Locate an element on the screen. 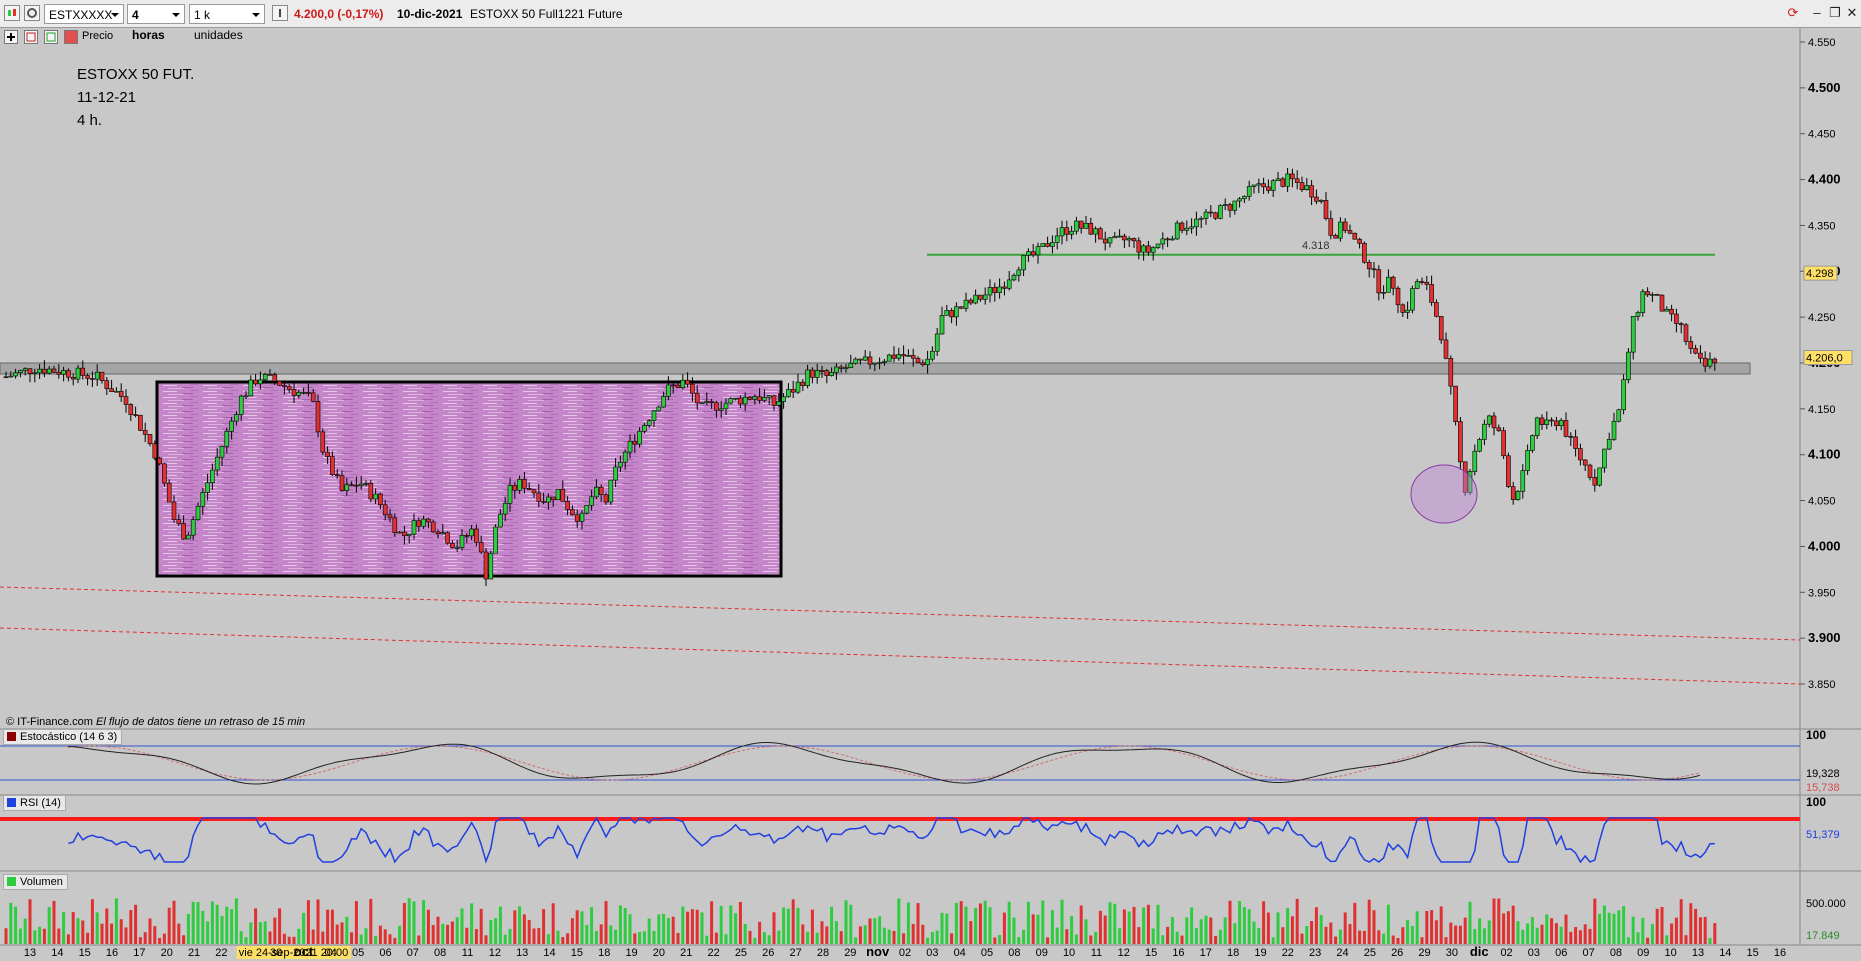 Image resolution: width=1861 pixels, height=961 pixels. symbol-select: ESTXXXXX is located at coordinates (84, 14).